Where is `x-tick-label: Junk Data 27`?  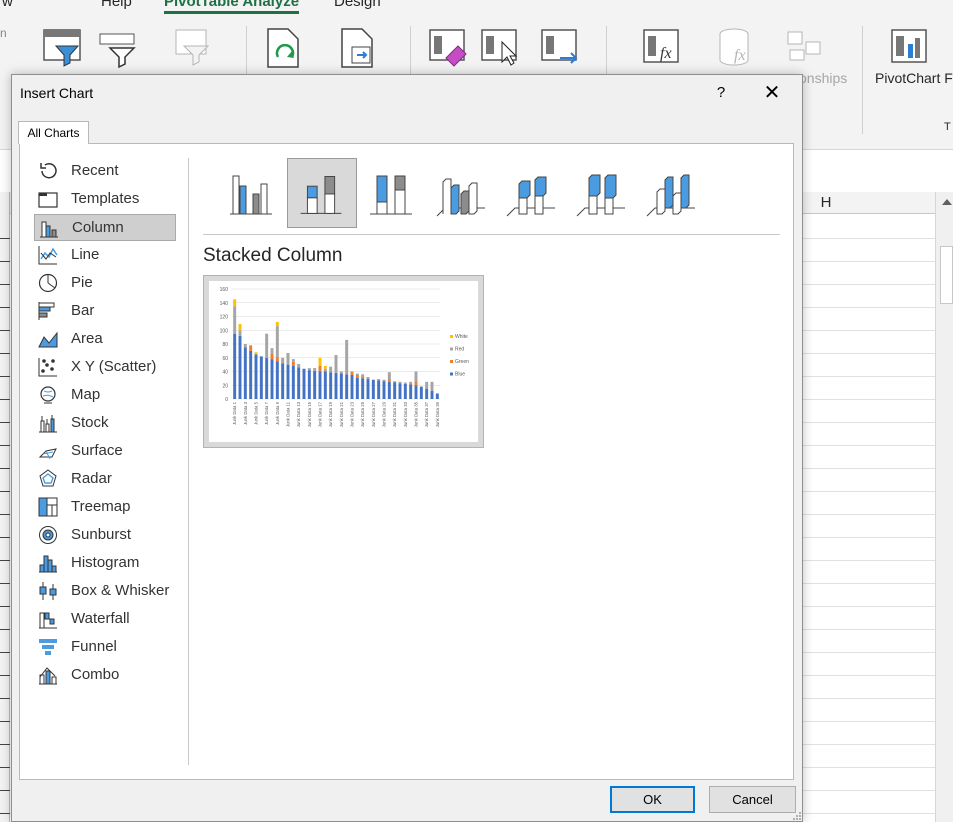 x-tick-label: Junk Data 27 is located at coordinates (373, 414).